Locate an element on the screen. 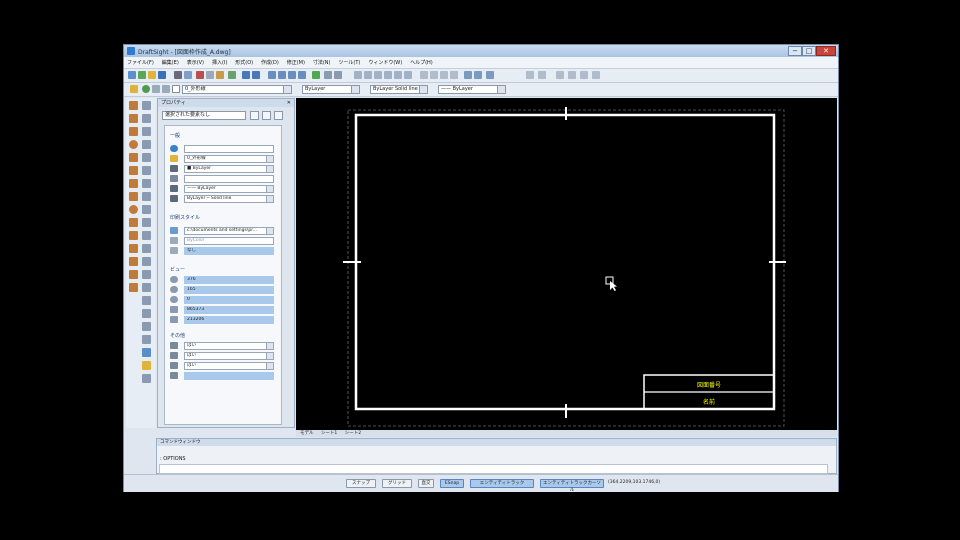  layer-icon is located at coordinates (134, 89).